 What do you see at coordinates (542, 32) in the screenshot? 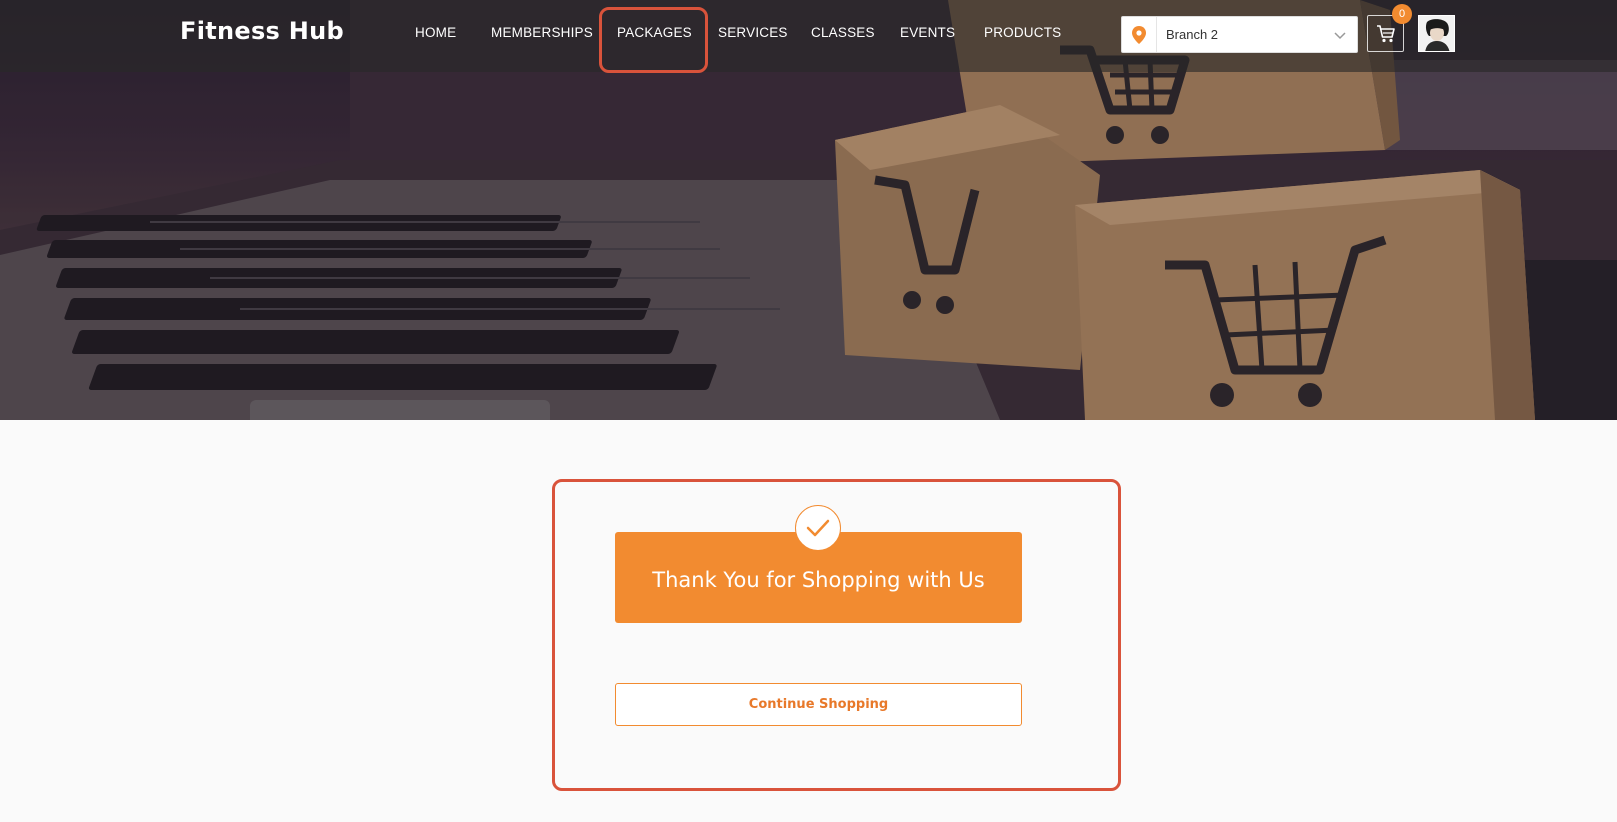
I see `nav-memberships: MEMBERSHIPS` at bounding box center [542, 32].